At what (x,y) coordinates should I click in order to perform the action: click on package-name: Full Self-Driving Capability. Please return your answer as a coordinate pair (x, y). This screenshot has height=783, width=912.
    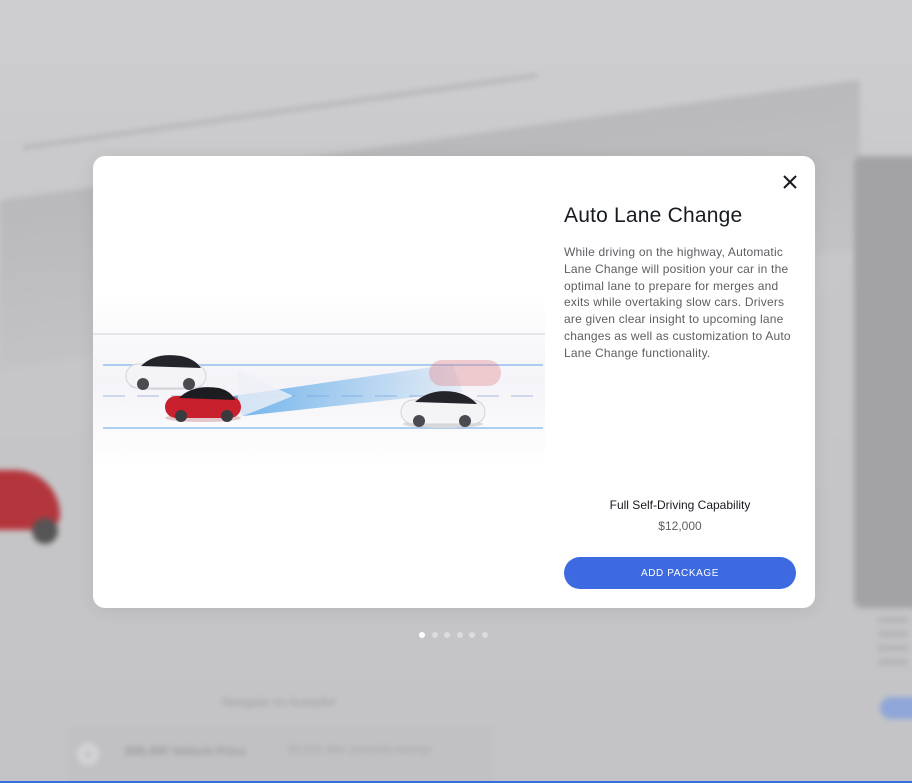
    Looking at the image, I should click on (680, 505).